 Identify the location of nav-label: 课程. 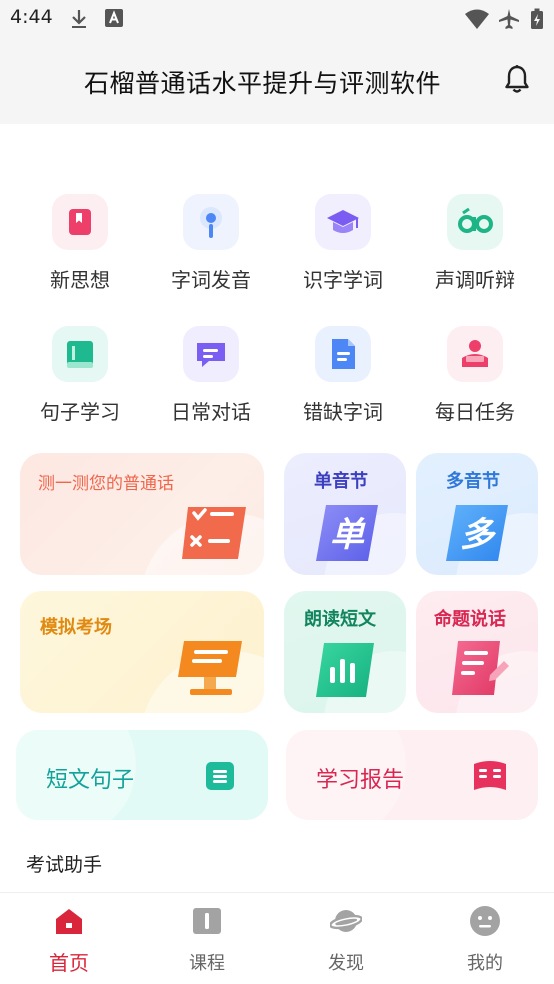
(207, 963).